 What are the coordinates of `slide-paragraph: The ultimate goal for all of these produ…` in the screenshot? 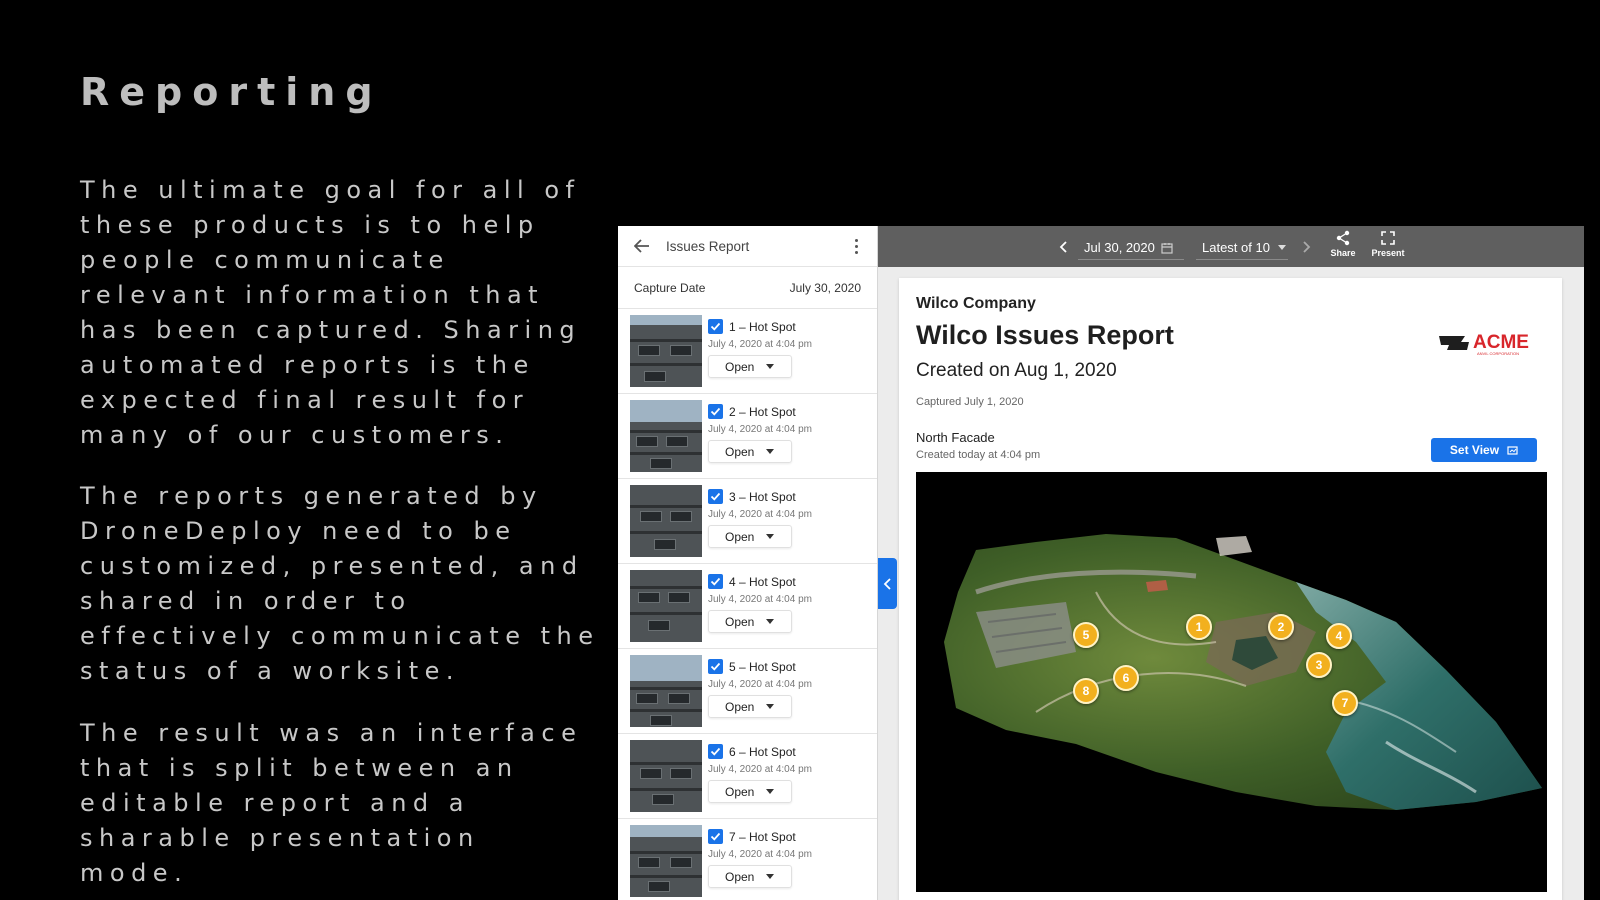 It's located at (331, 312).